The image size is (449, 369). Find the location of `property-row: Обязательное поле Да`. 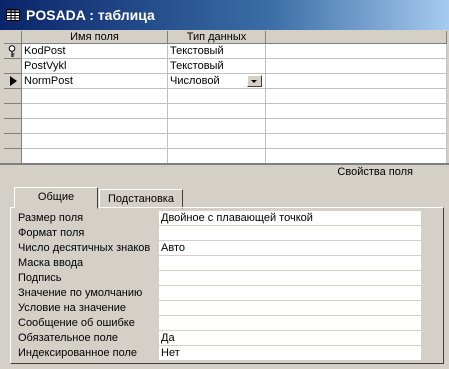

property-row: Обязательное поле Да is located at coordinates (219, 338).